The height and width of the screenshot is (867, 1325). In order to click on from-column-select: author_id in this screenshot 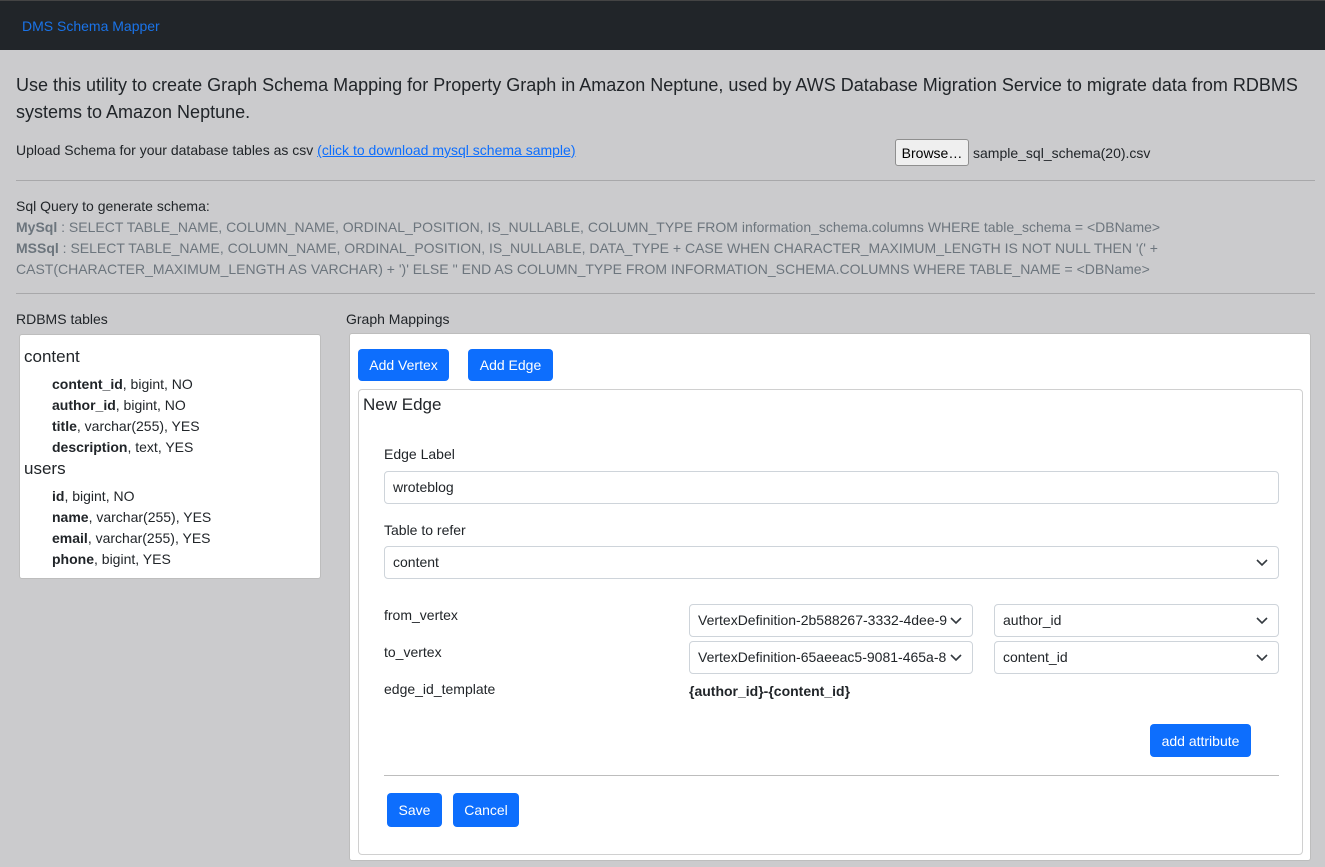, I will do `click(1136, 620)`.